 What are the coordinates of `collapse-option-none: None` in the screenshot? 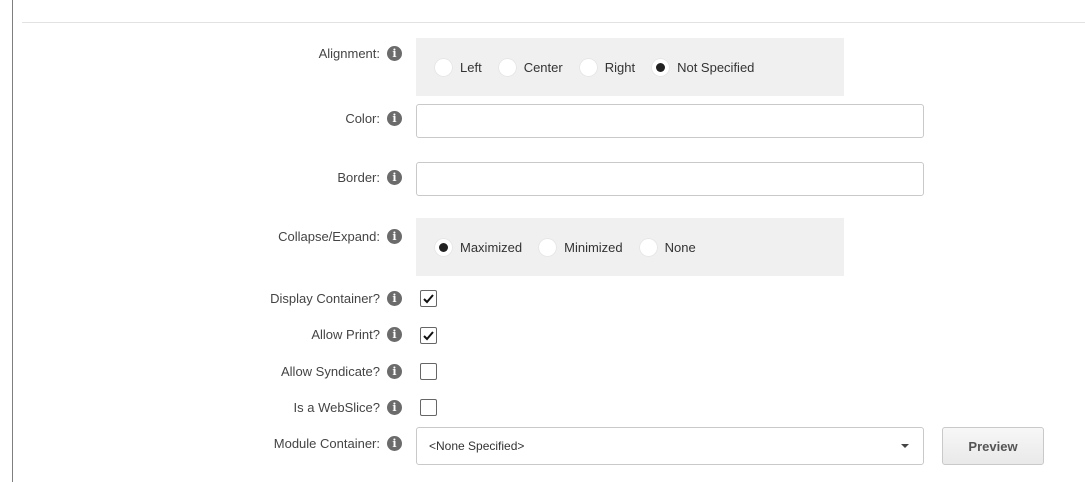 It's located at (667, 247).